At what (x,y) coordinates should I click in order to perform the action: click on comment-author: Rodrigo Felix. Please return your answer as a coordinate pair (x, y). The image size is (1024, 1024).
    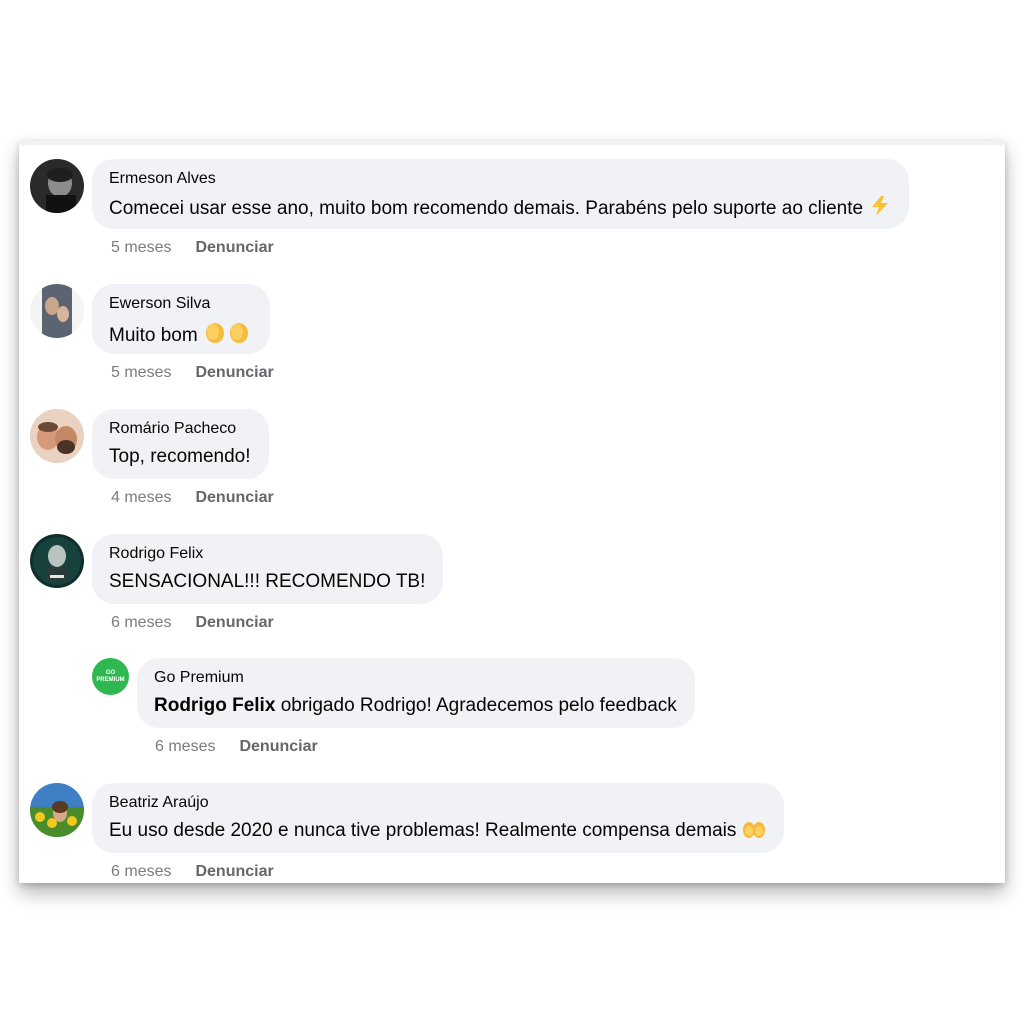
    Looking at the image, I should click on (267, 554).